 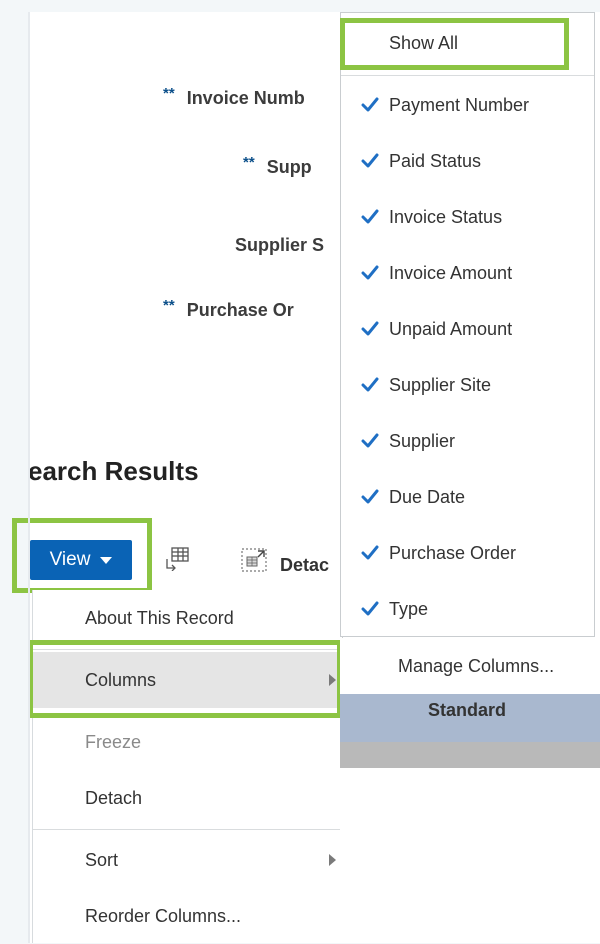 What do you see at coordinates (467, 385) in the screenshot?
I see `column-item-supplier-site: Supplier Site` at bounding box center [467, 385].